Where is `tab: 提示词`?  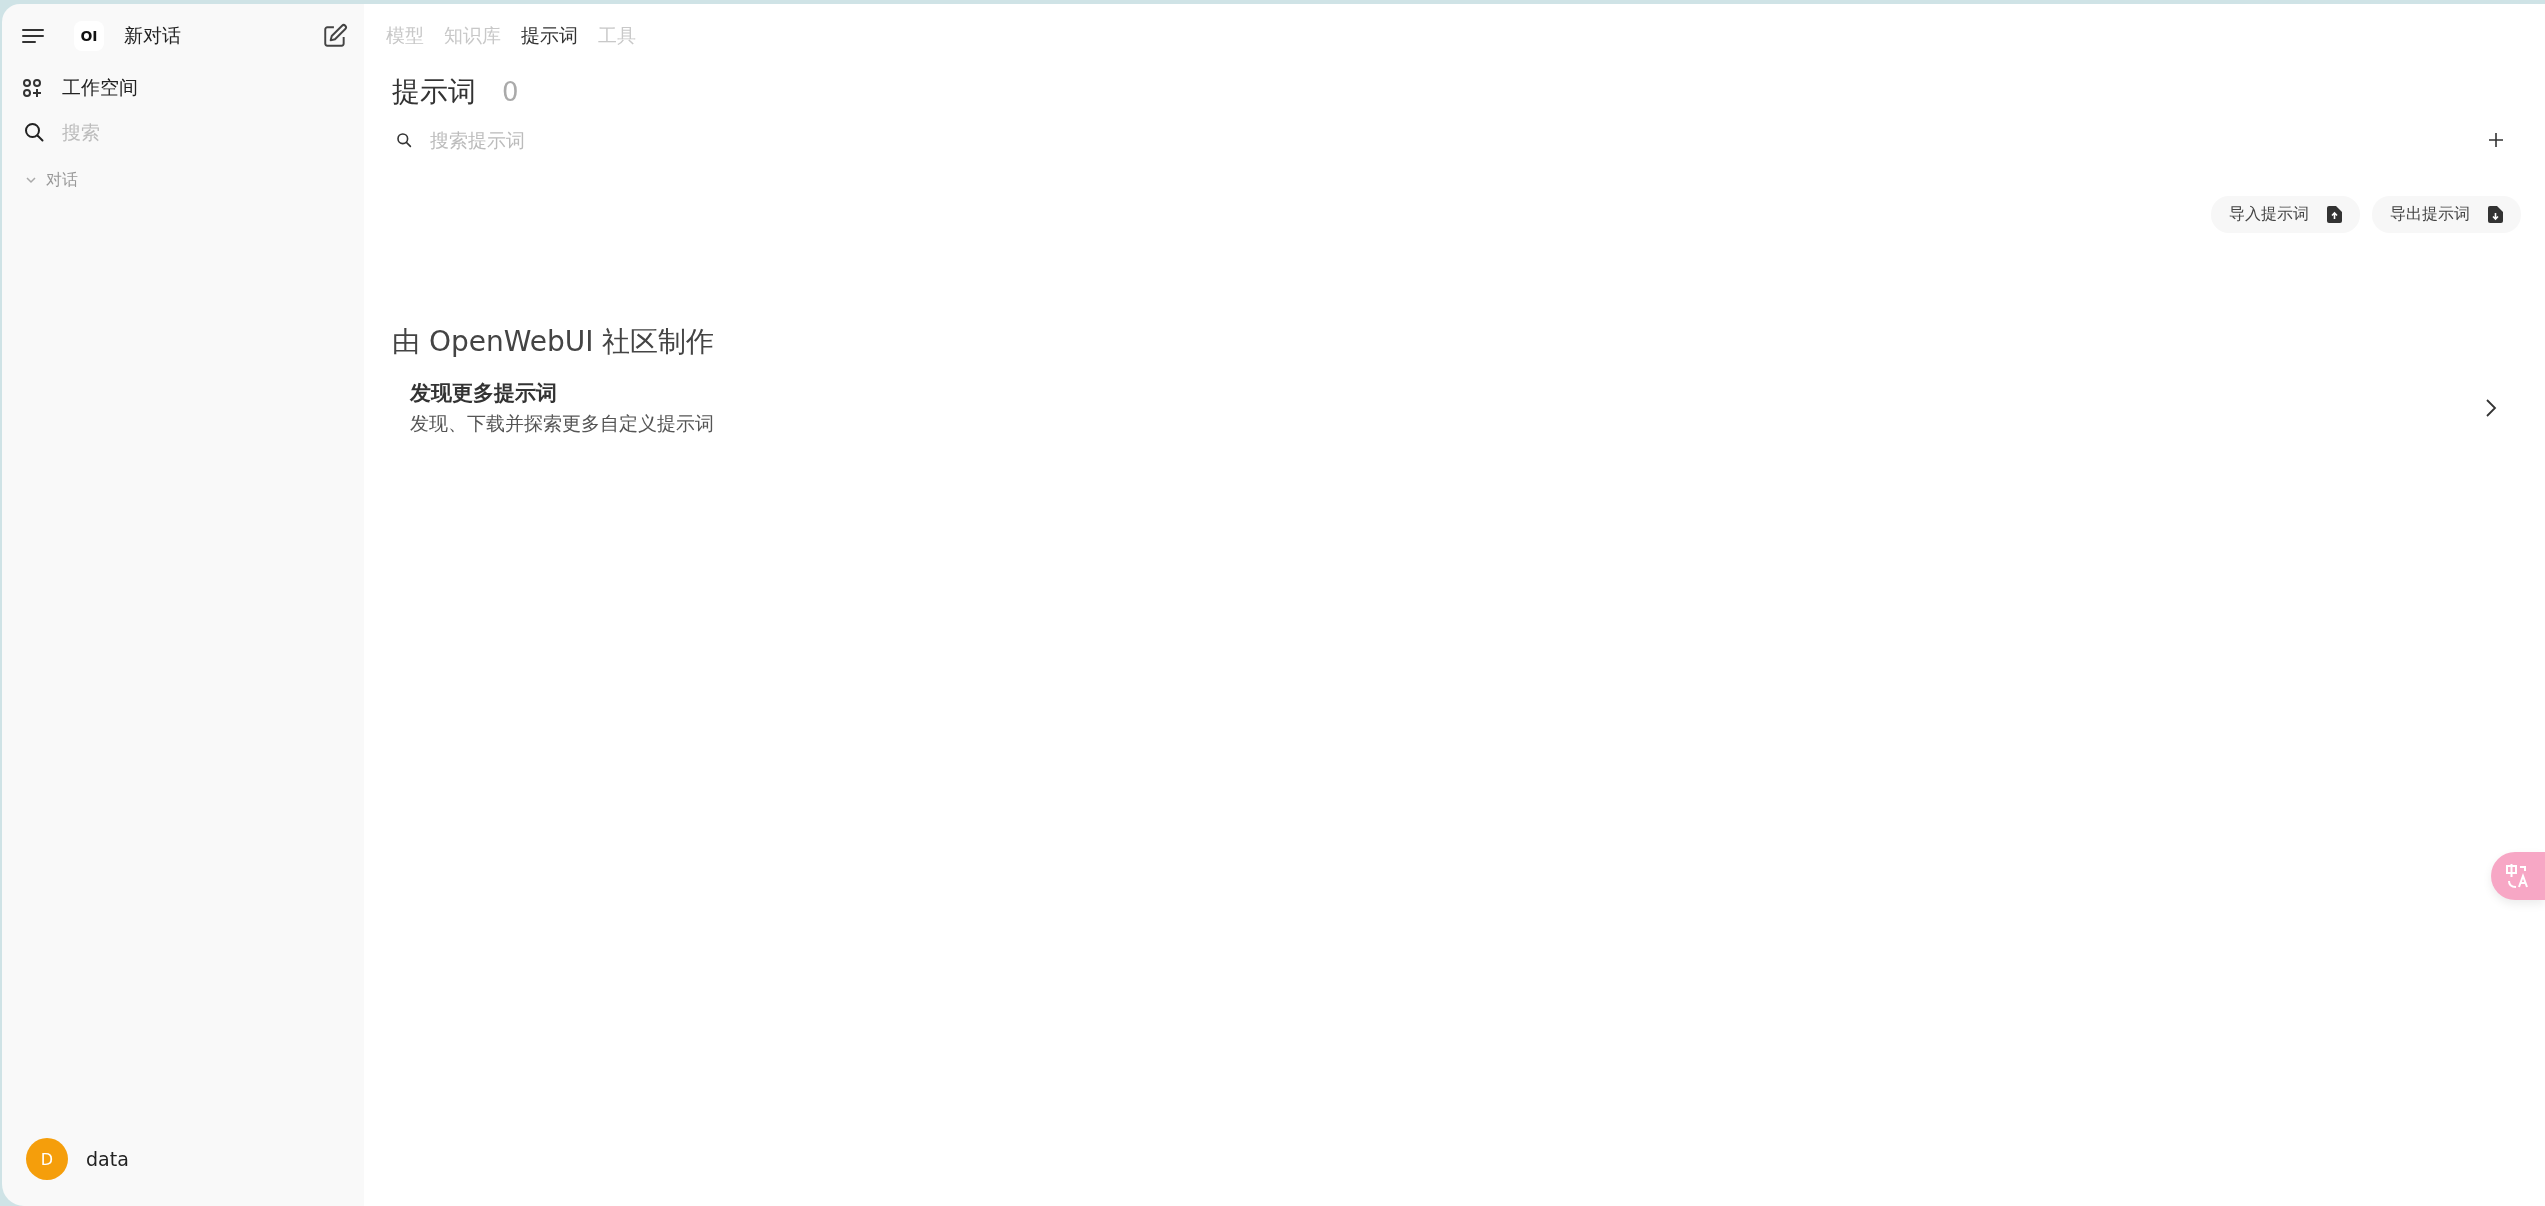
tab: 提示词 is located at coordinates (549, 36).